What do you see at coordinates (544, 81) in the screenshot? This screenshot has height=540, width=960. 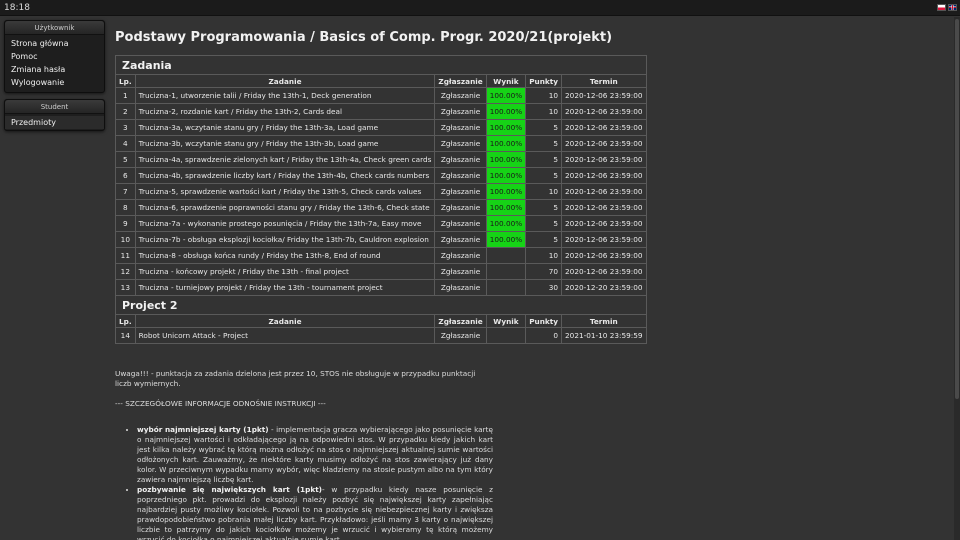 I see `col-points-header: Punkty` at bounding box center [544, 81].